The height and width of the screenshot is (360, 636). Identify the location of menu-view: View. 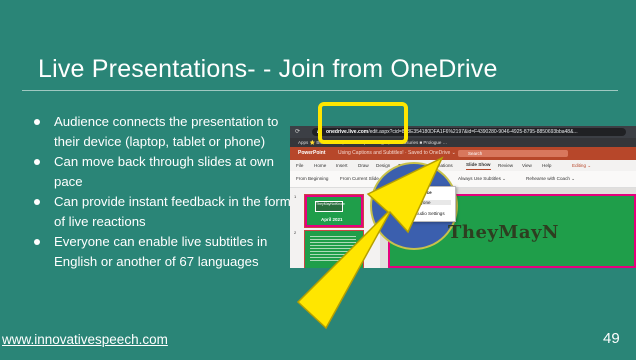
(527, 165).